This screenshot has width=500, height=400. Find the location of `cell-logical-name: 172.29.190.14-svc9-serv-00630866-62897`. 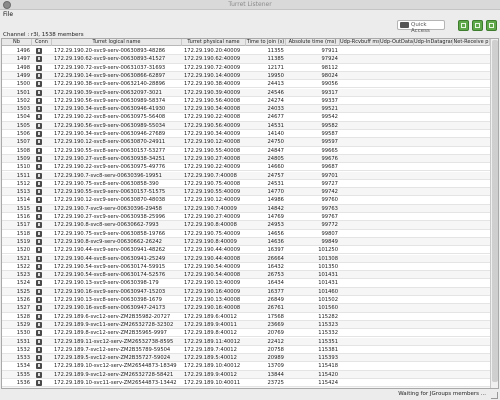

cell-logical-name: 172.29.190.14-svc9-serv-00630866-62897 is located at coordinates (110, 75).